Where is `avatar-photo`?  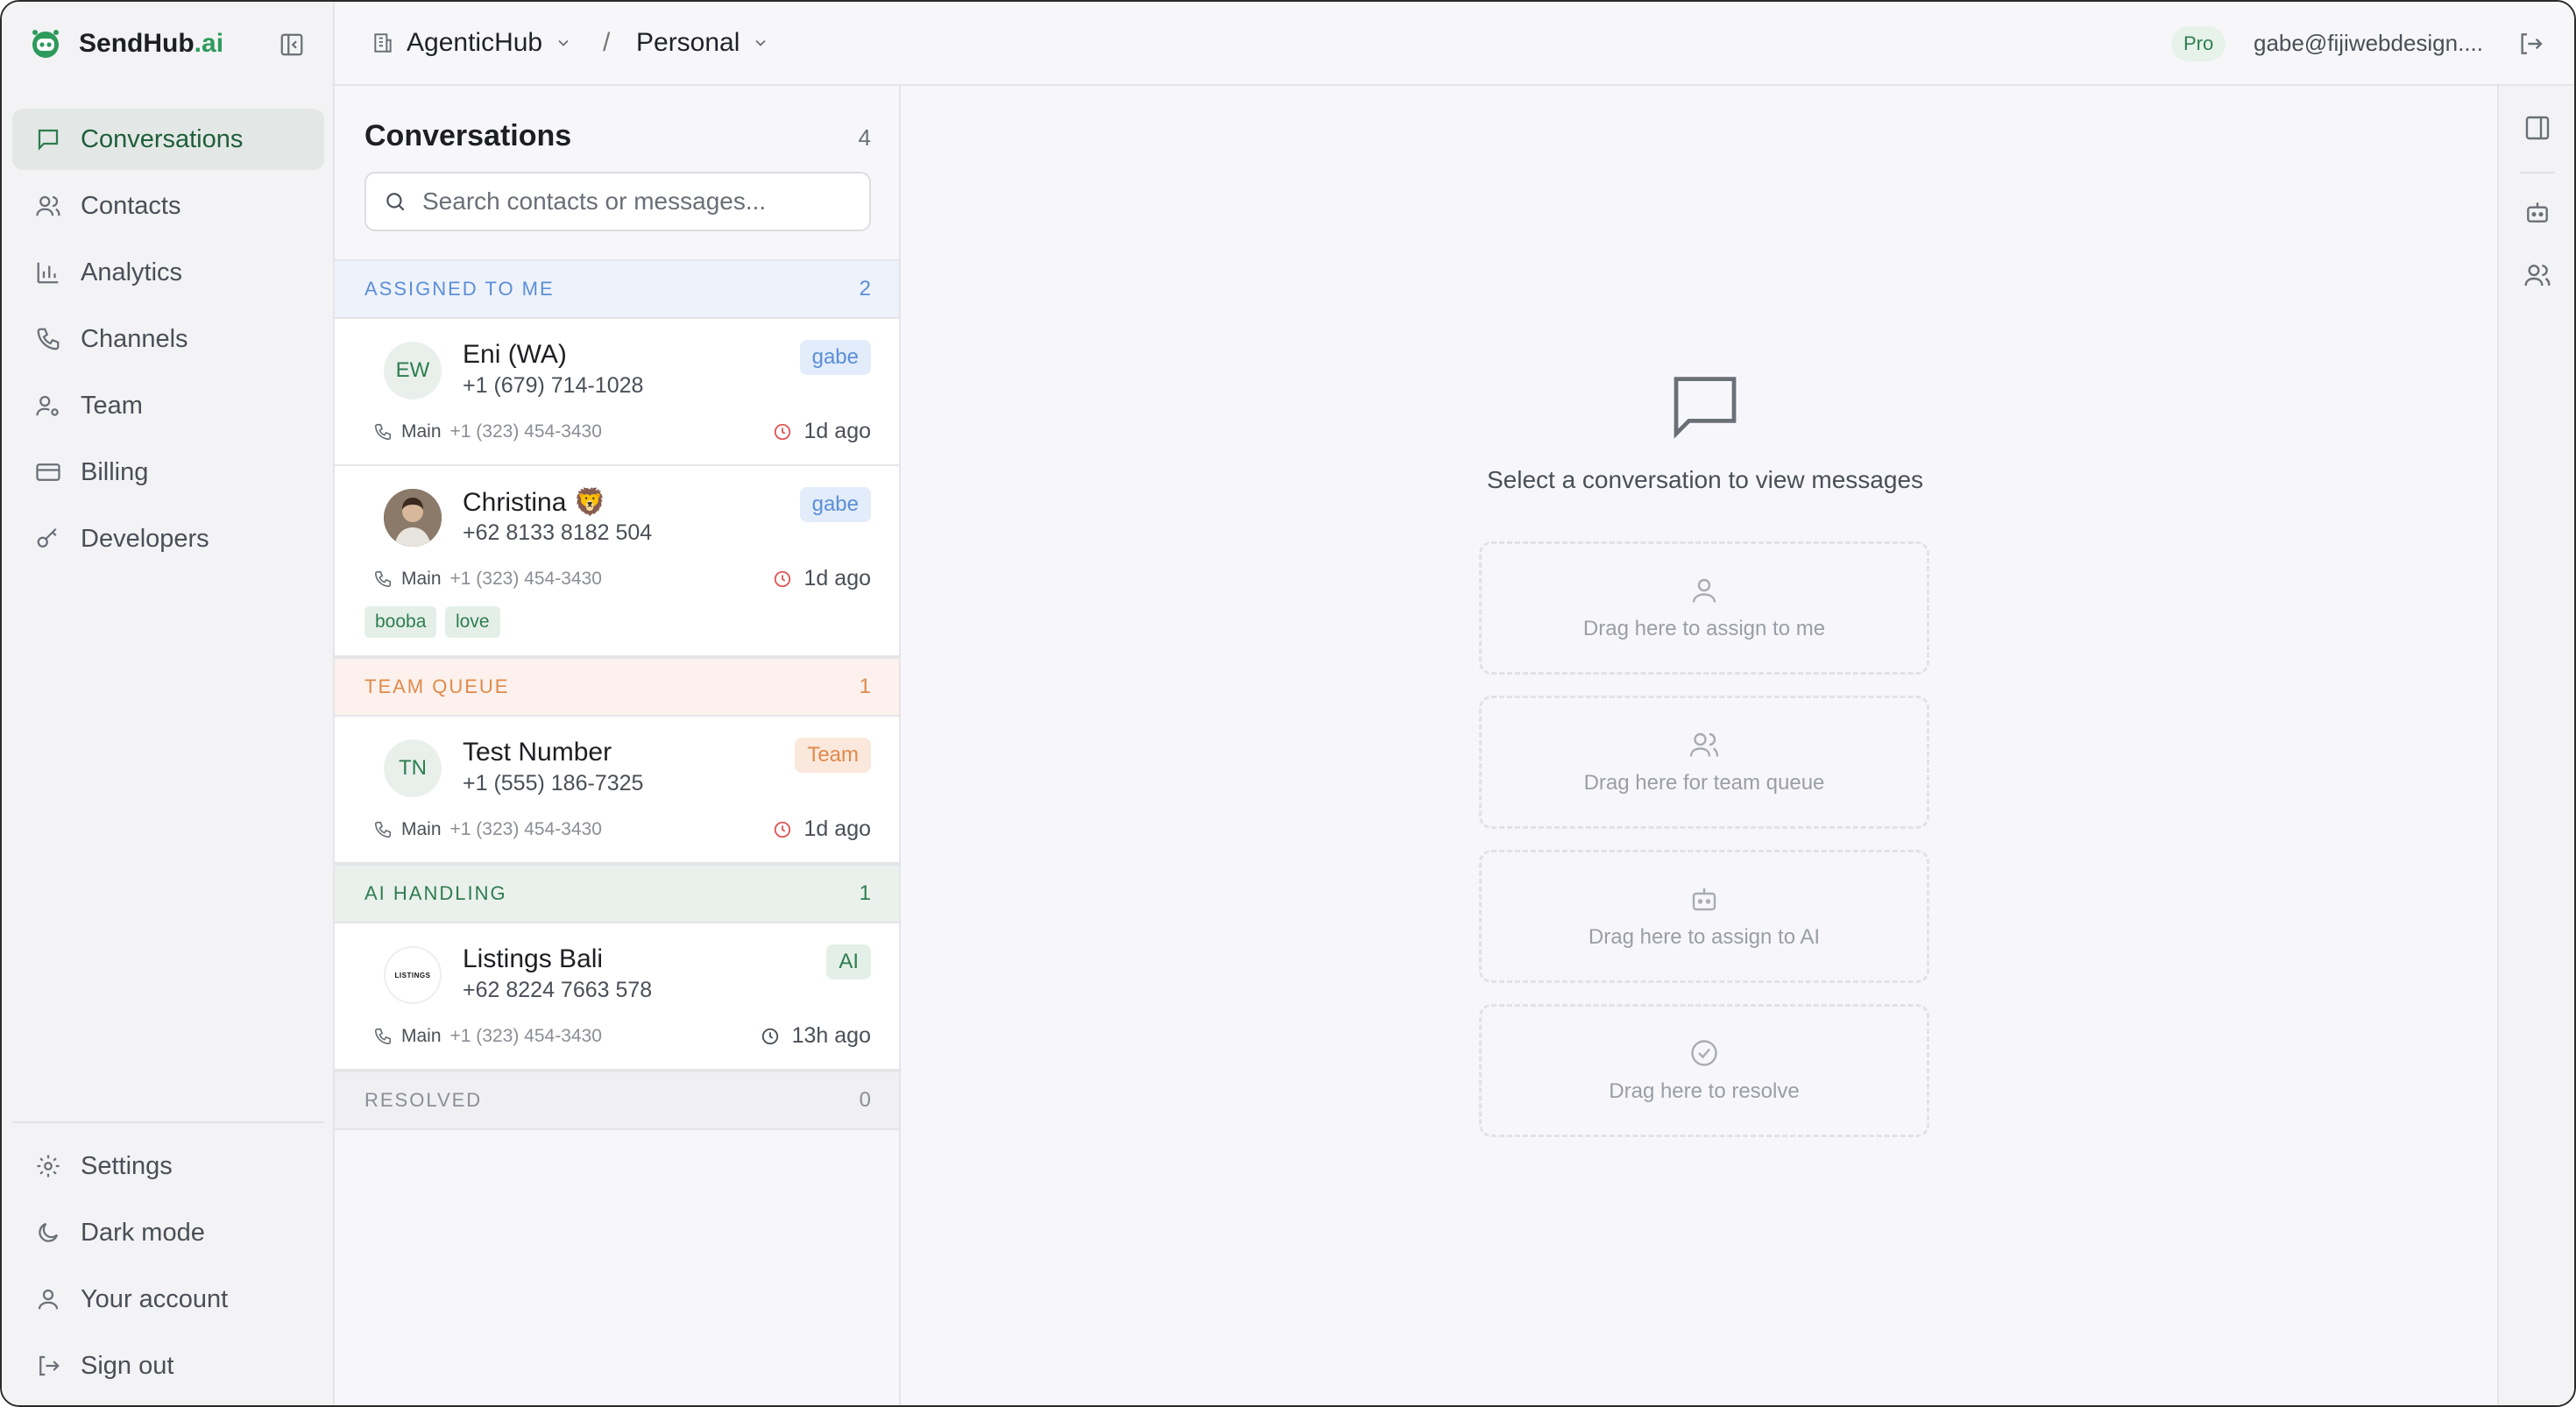 avatar-photo is located at coordinates (413, 518).